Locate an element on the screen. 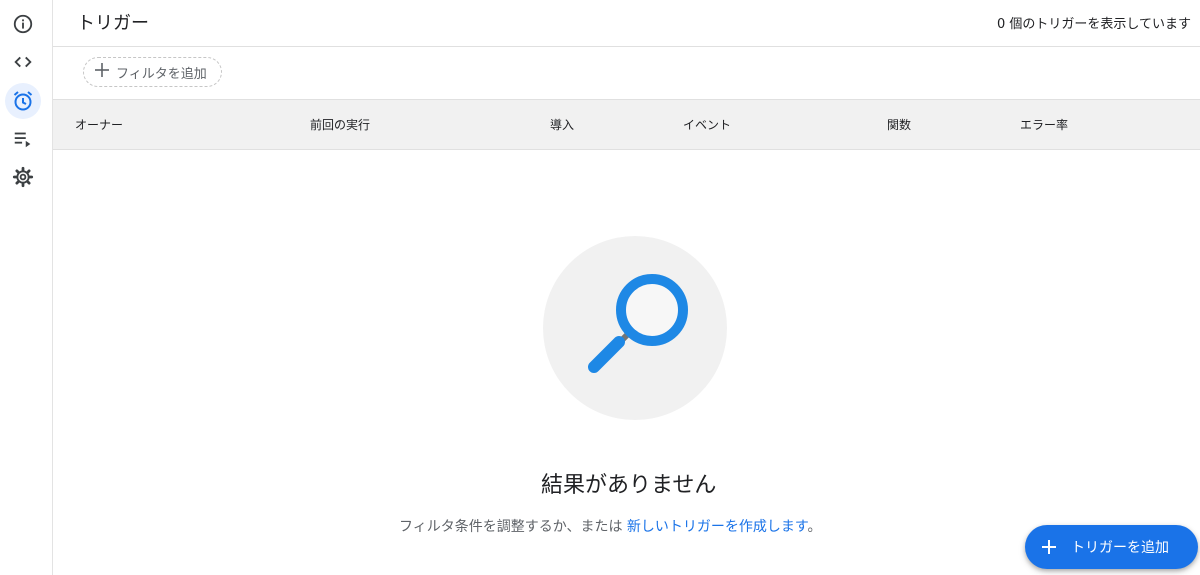  column-header-function: 関数 is located at coordinates (899, 124).